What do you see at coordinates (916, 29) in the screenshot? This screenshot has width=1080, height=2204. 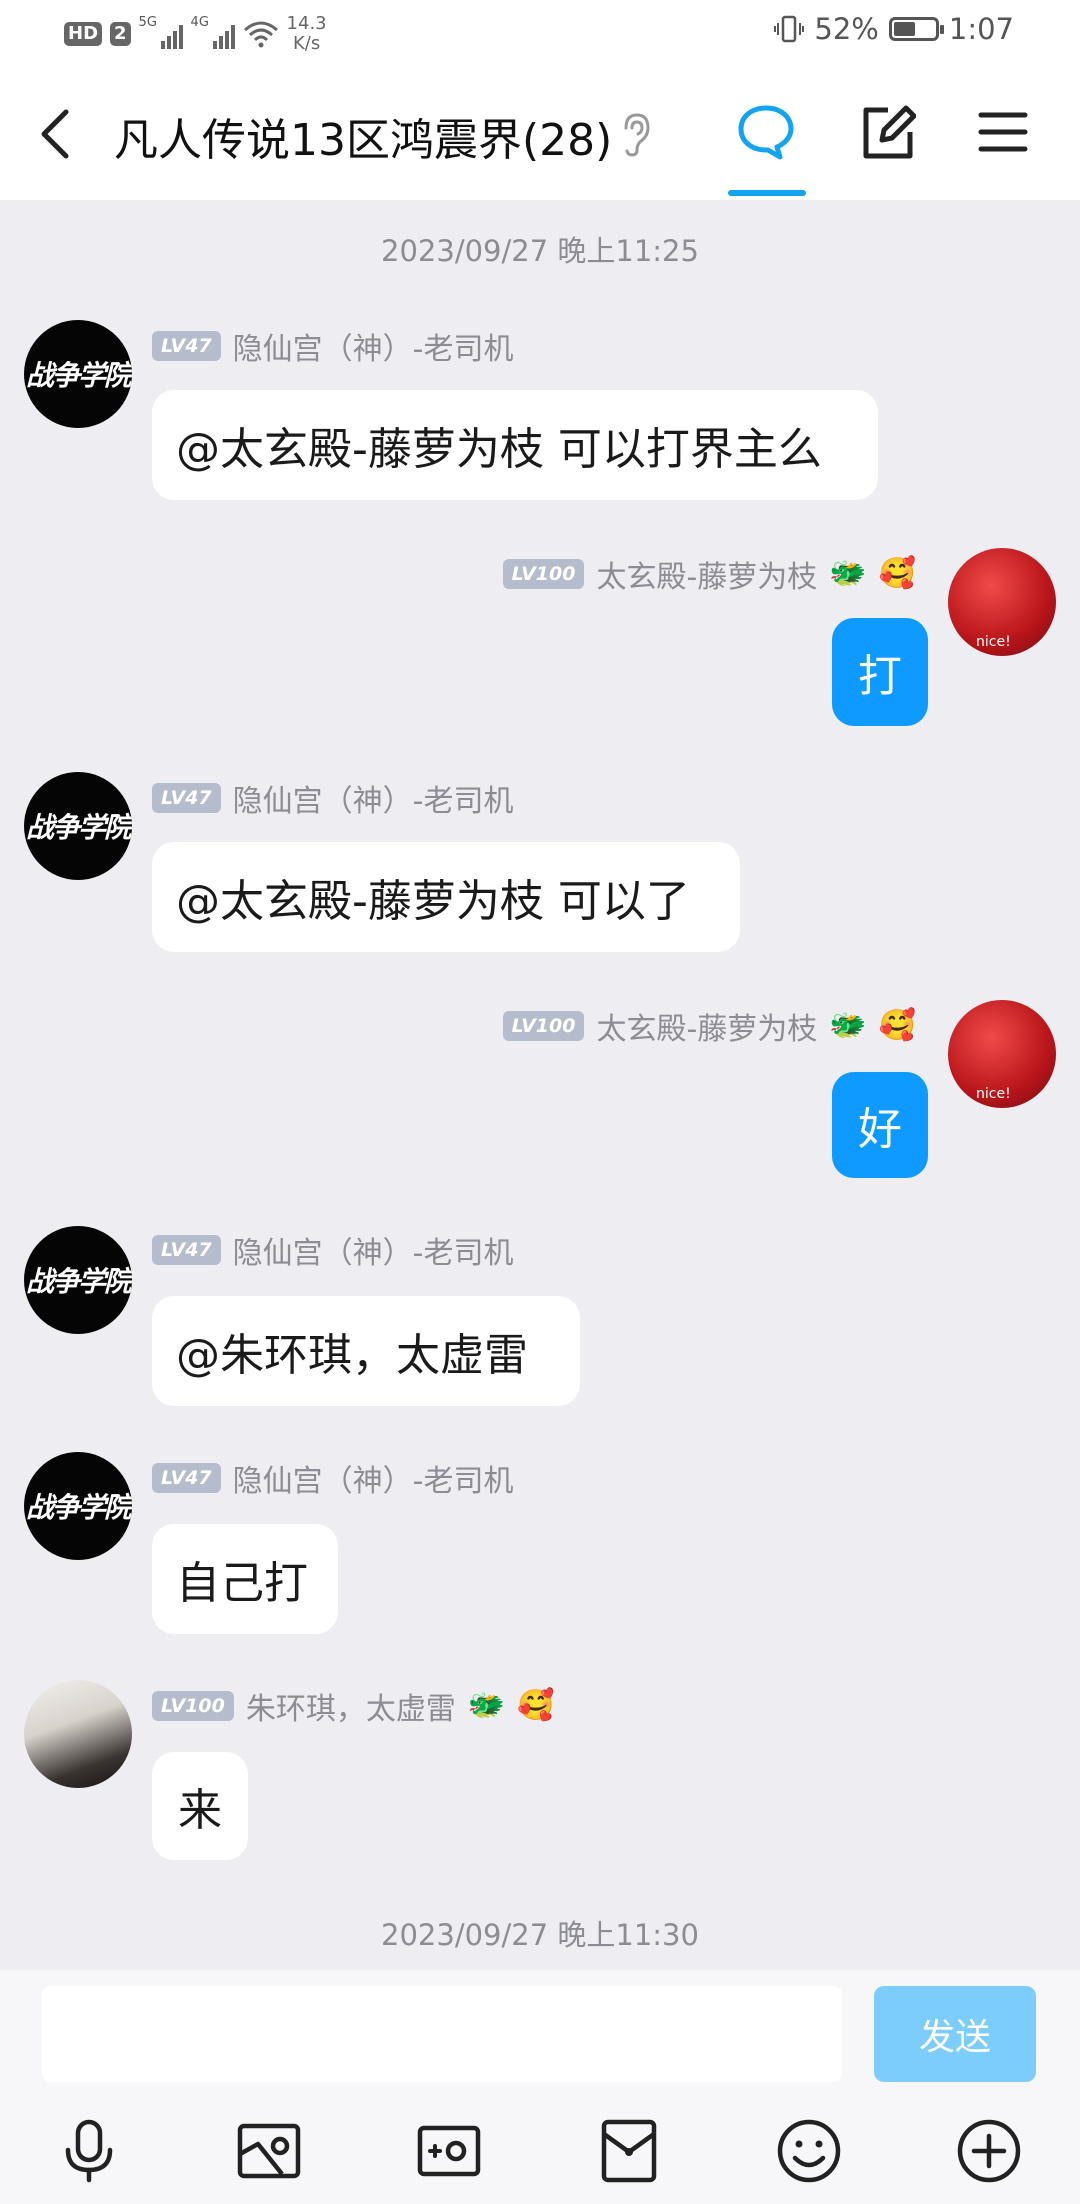 I see `battery-icon` at bounding box center [916, 29].